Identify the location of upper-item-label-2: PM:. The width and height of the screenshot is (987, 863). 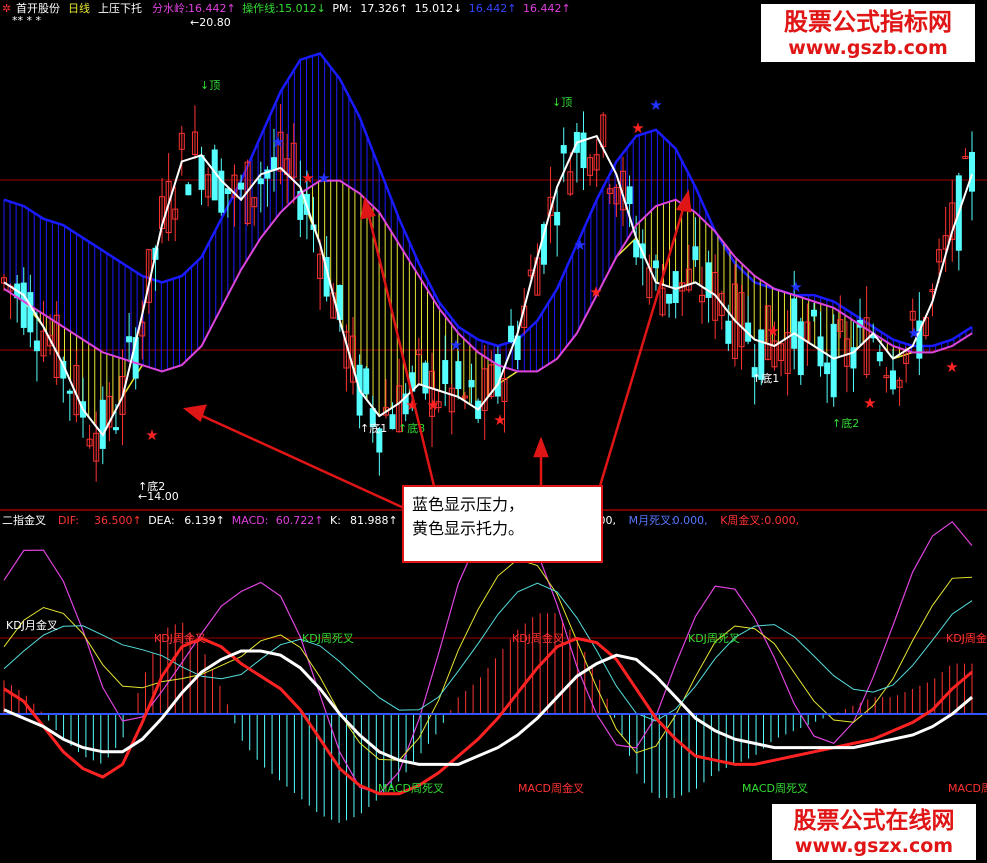
(342, 8).